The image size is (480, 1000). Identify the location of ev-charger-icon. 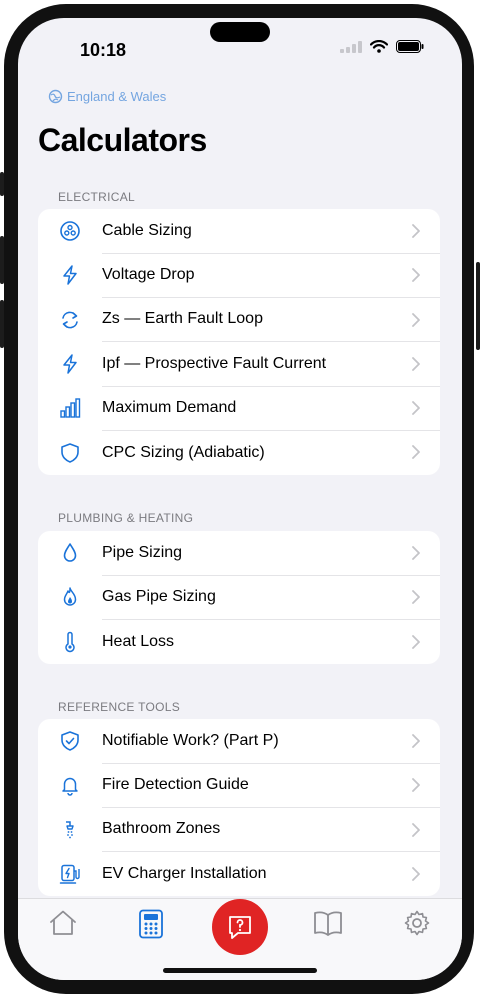
(69, 874).